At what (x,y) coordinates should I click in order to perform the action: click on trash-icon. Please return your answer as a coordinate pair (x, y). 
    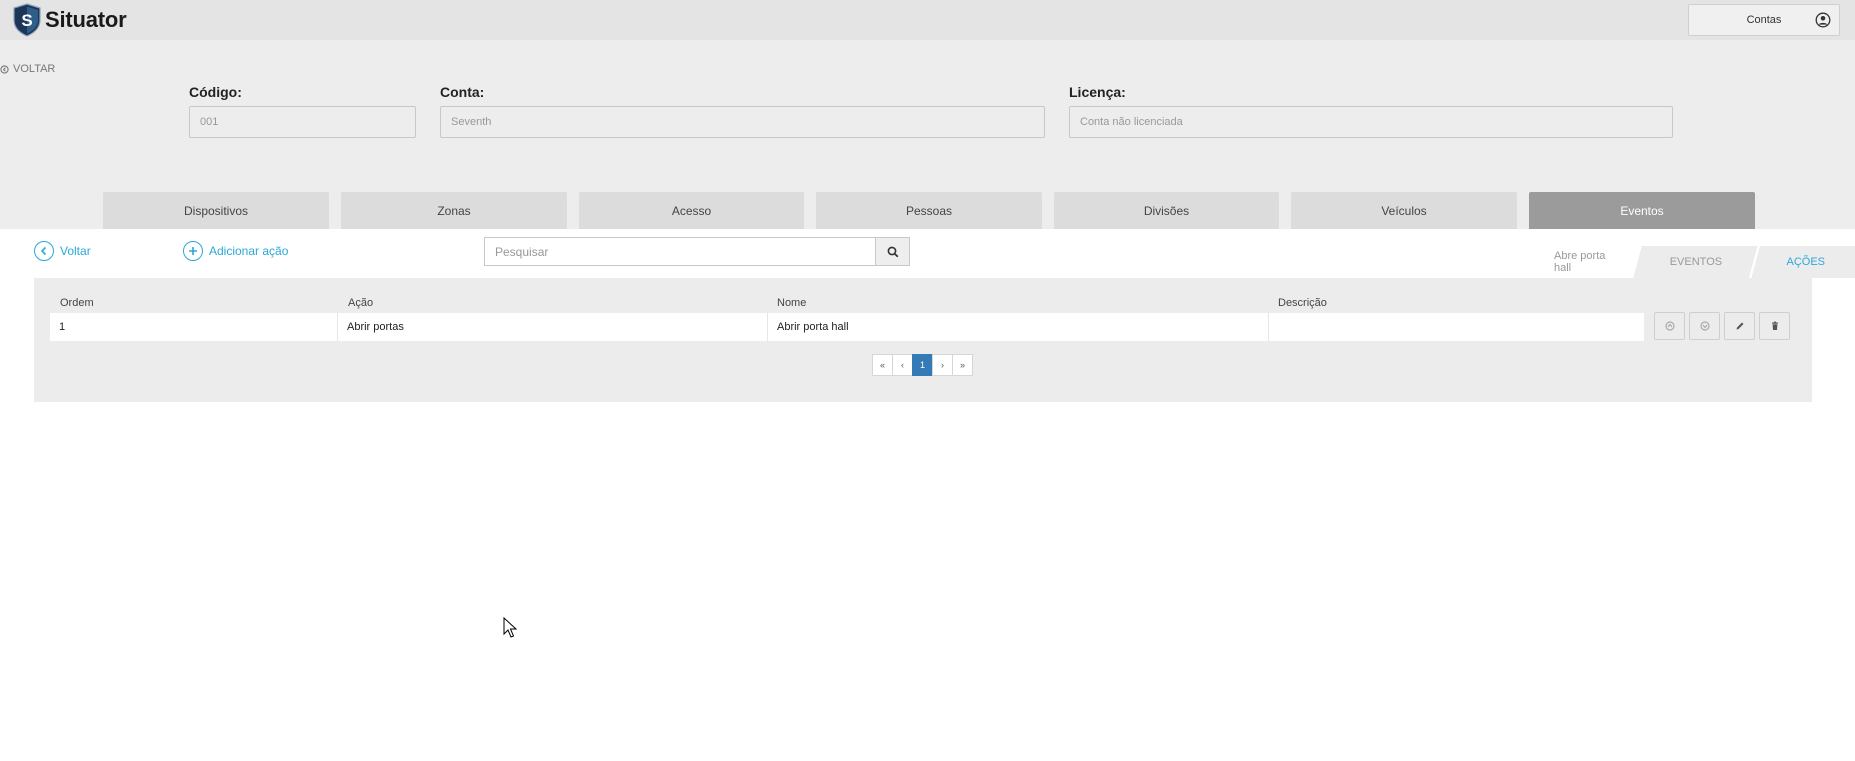
    Looking at the image, I should click on (1774, 325).